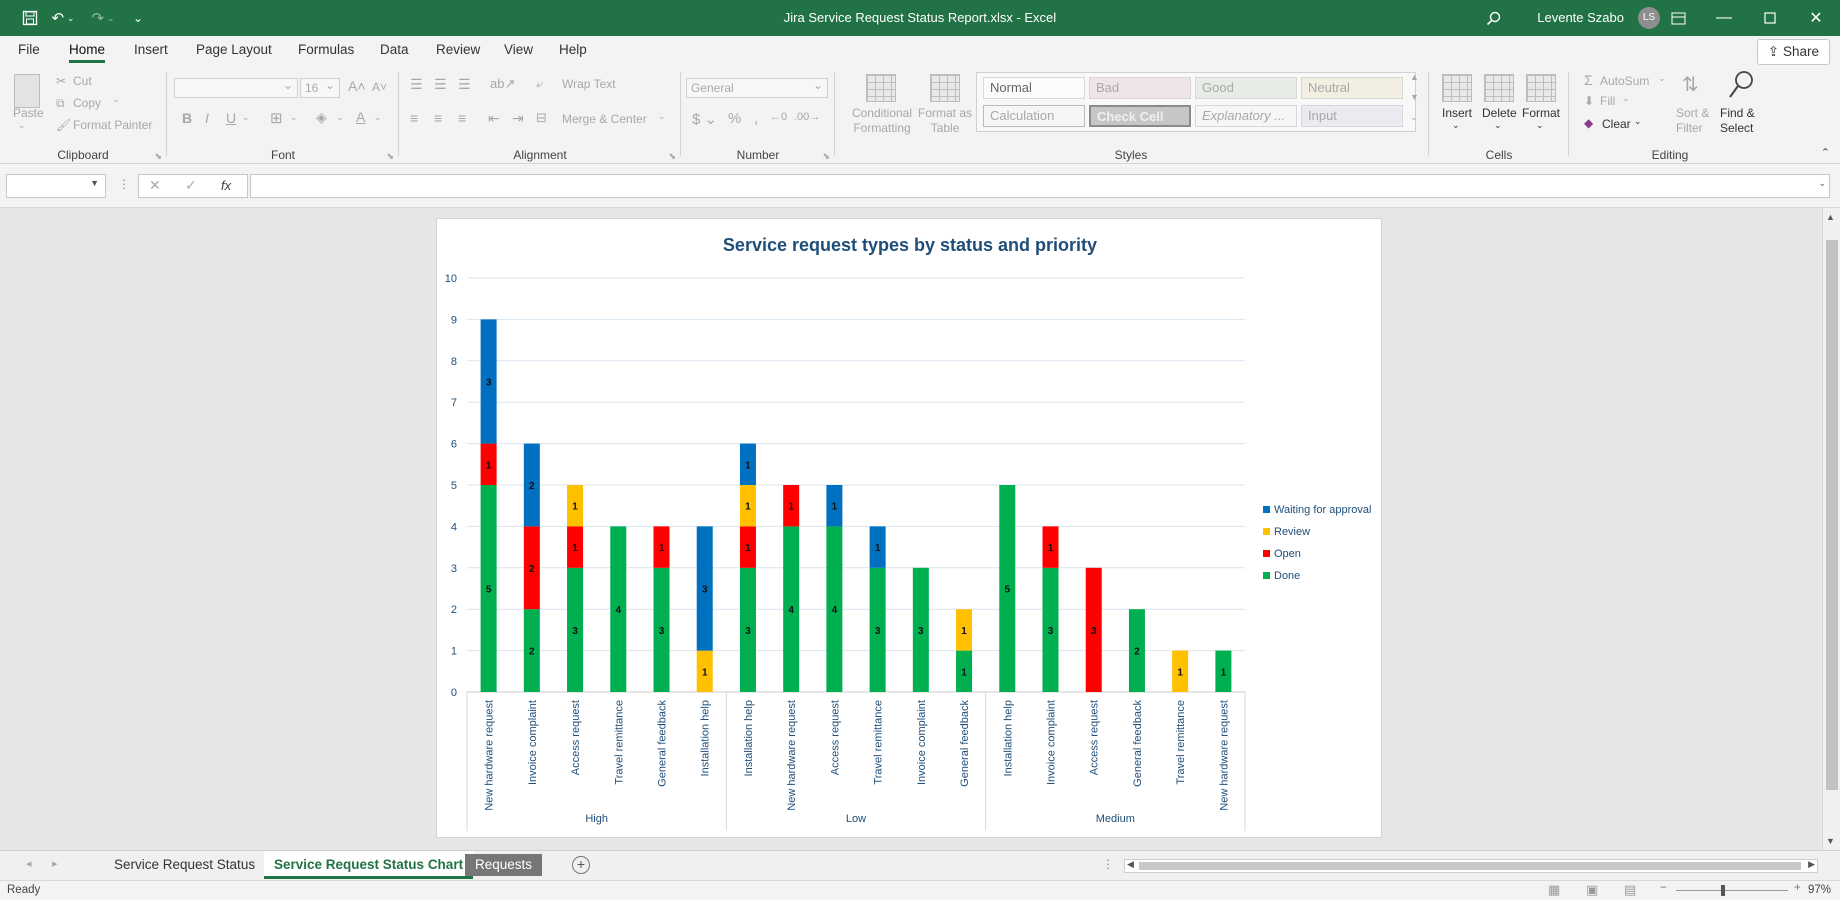 The image size is (1840, 900). Describe the element at coordinates (573, 49) in the screenshot. I see `tab-help: Help` at that location.